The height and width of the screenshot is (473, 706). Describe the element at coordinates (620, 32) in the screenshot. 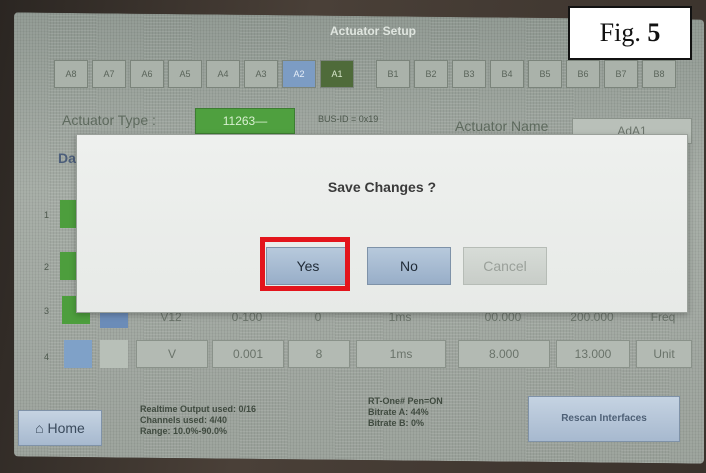

I see `figure-prefix: Fig.` at that location.